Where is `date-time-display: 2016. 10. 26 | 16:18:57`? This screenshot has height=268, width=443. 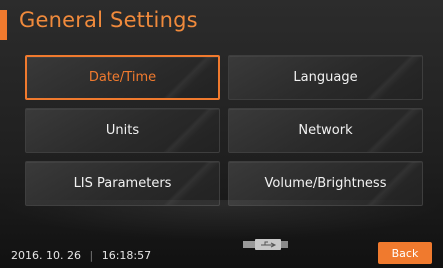
date-time-display: 2016. 10. 26 | 16:18:57 is located at coordinates (81, 255).